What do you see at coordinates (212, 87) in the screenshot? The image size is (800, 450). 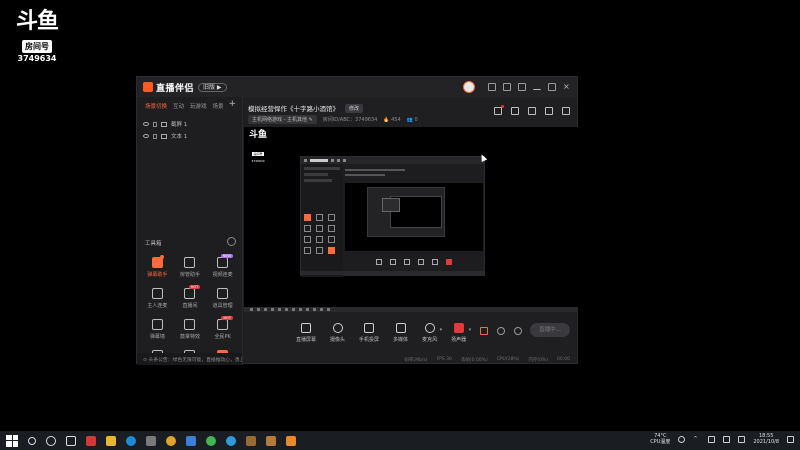 I see `old-version-button: 旧版 ▶` at bounding box center [212, 87].